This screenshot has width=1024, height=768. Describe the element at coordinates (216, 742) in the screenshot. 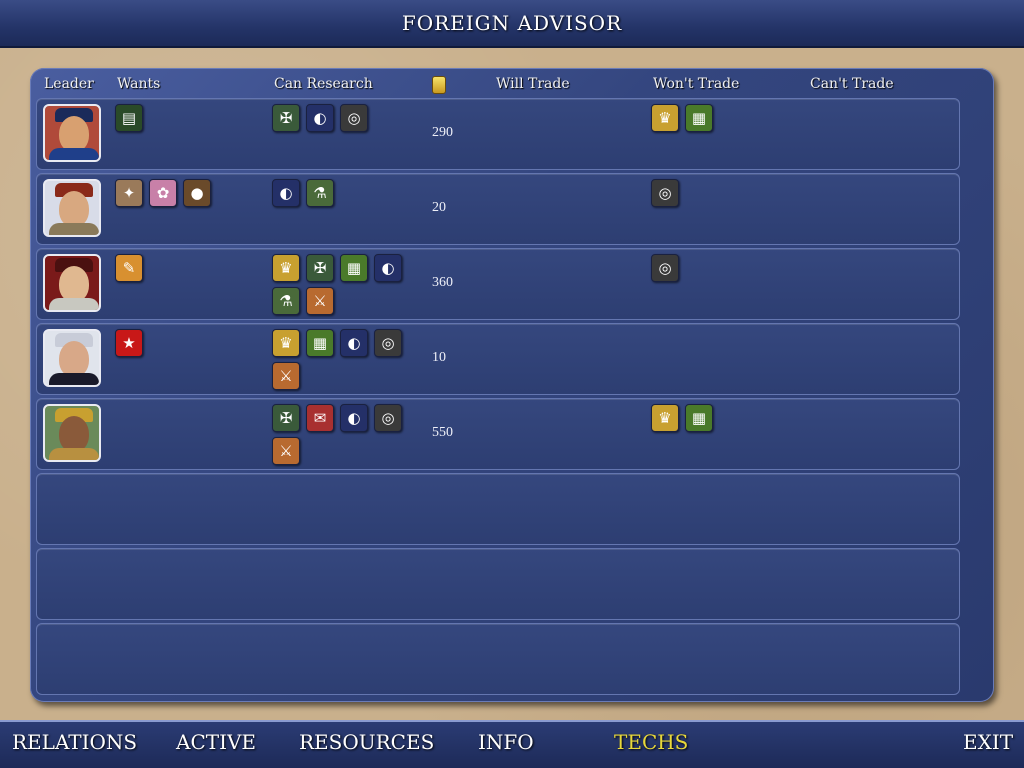

I see `tab-active: ACTIVE` at that location.